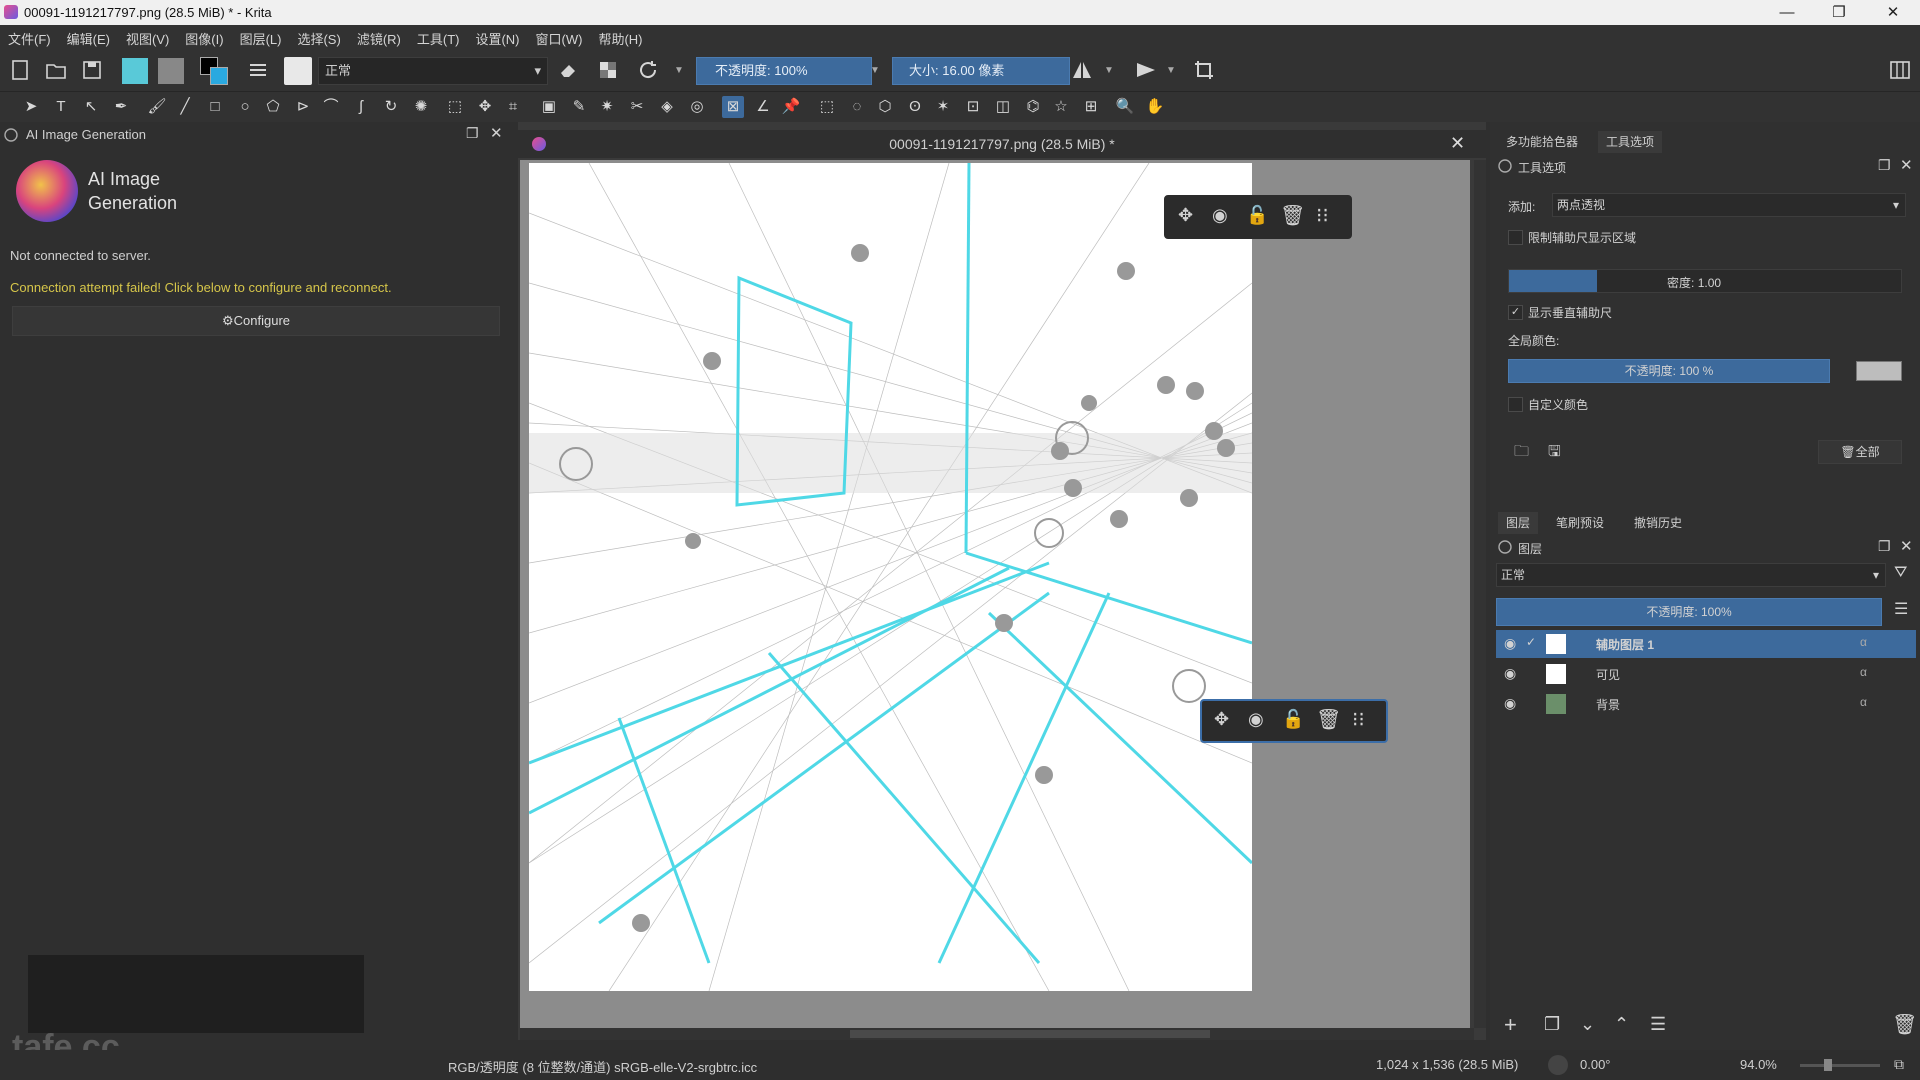 This screenshot has height=1080, width=1920. What do you see at coordinates (784, 71) in the screenshot?
I see `opacity-slider: 不透明度: 100%` at bounding box center [784, 71].